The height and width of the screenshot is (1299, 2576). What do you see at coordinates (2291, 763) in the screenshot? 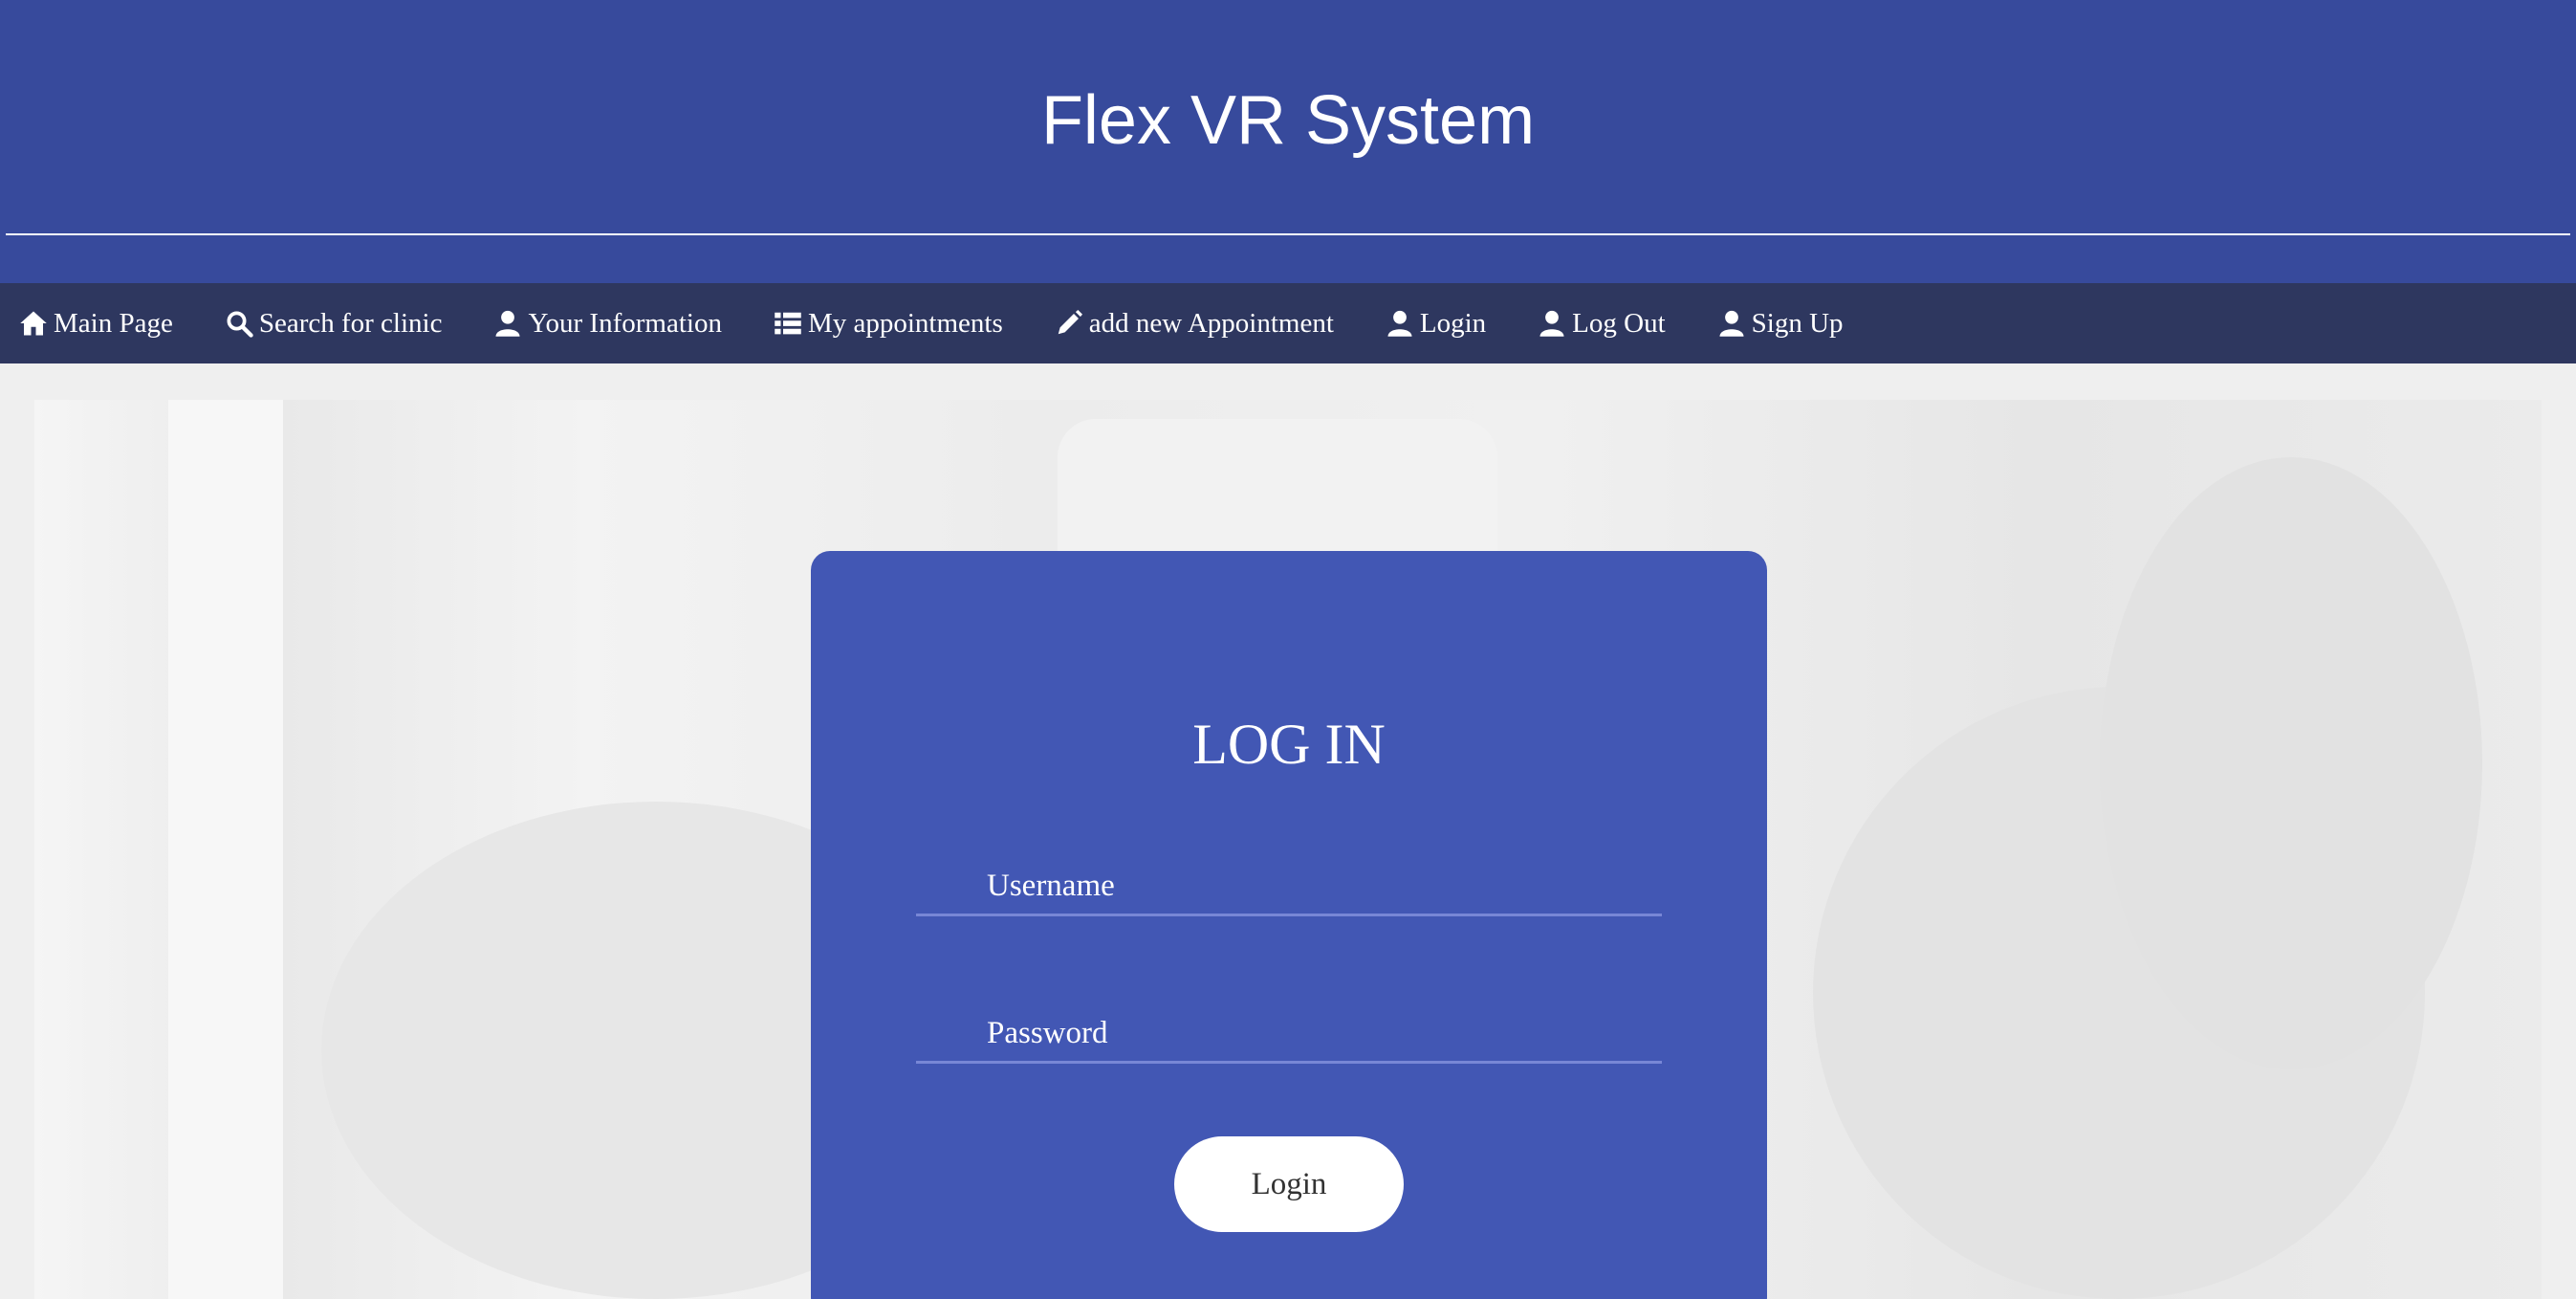
I see `person-shape` at bounding box center [2291, 763].